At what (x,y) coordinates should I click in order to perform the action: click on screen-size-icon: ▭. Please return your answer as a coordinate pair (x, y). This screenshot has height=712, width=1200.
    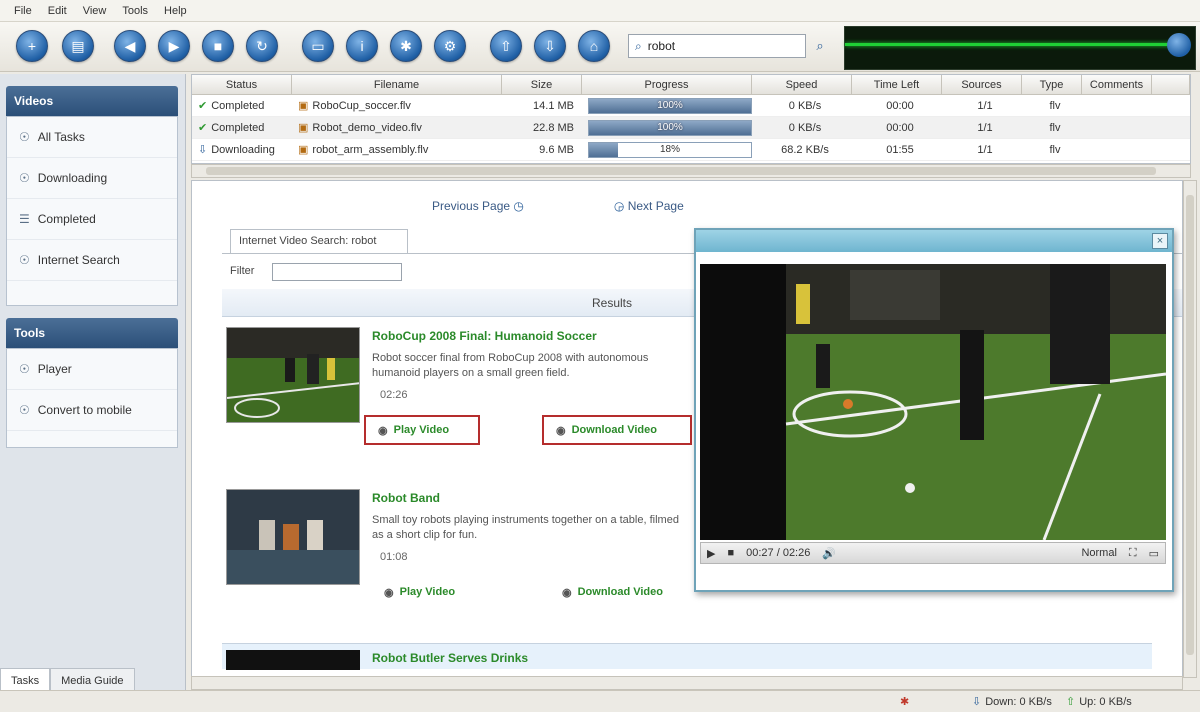
    Looking at the image, I should click on (1154, 553).